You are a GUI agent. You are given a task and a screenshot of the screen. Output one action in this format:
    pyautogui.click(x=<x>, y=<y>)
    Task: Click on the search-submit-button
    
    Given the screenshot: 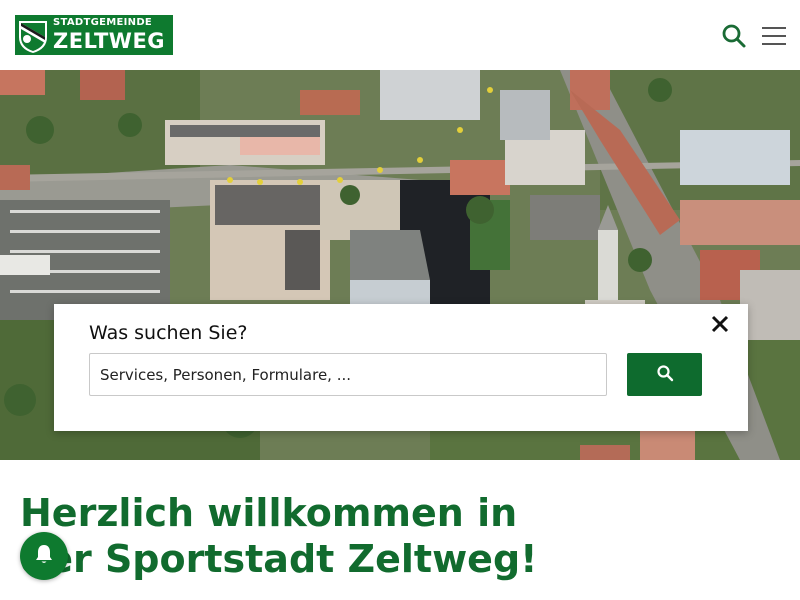 What is the action you would take?
    pyautogui.click(x=664, y=374)
    